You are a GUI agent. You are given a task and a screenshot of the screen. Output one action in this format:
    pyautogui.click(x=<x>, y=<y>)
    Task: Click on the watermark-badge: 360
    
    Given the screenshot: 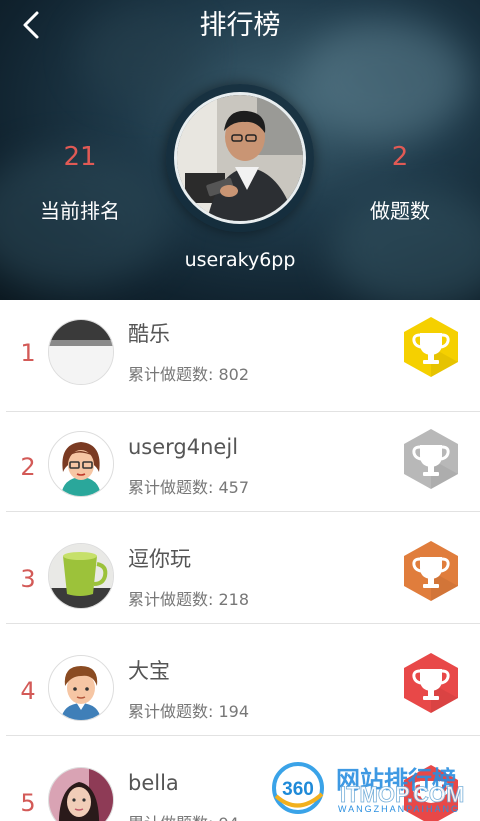 What is the action you would take?
    pyautogui.click(x=298, y=789)
    